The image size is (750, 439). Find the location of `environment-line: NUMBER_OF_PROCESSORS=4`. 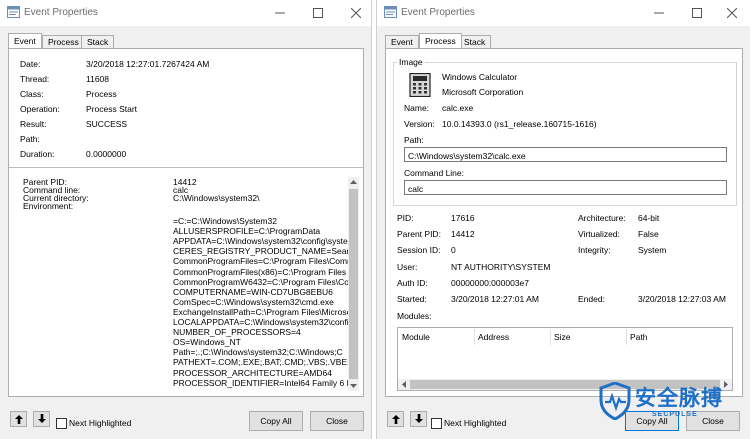

environment-line: NUMBER_OF_PROCESSORS=4 is located at coordinates (237, 332).